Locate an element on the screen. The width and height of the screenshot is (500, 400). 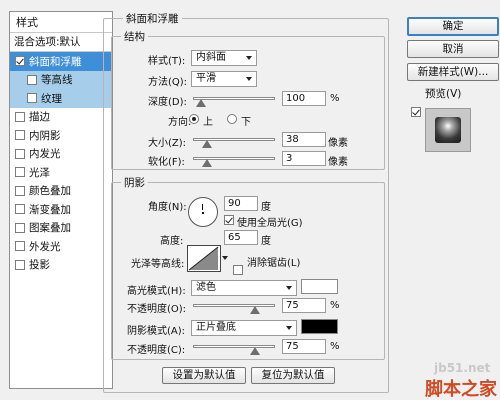
soften-input: 3 is located at coordinates (304, 158).